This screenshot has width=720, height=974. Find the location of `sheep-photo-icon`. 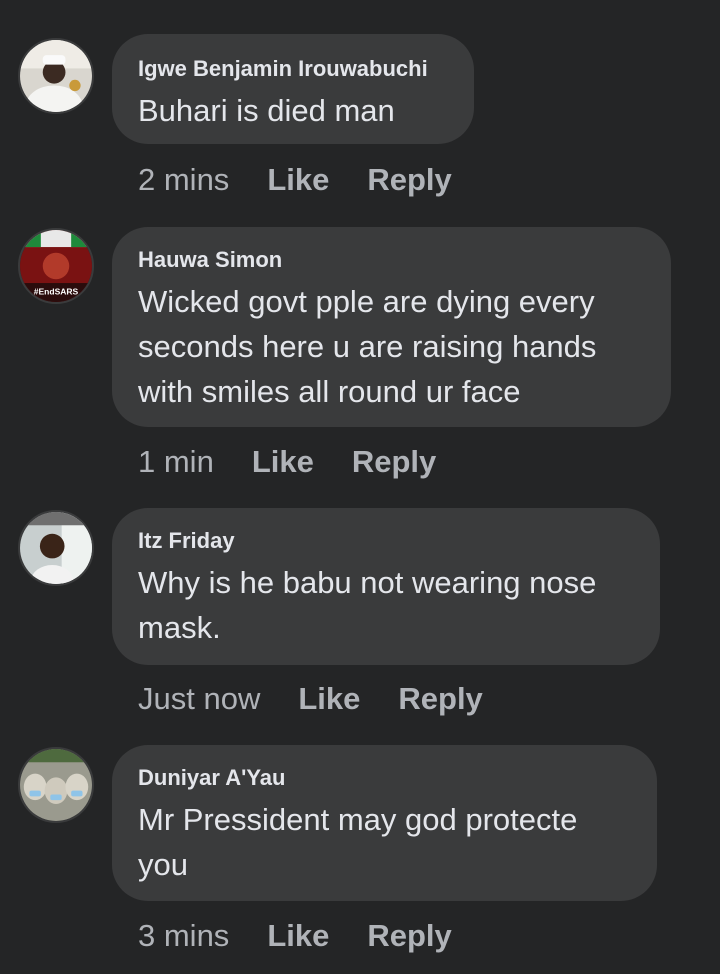

sheep-photo-icon is located at coordinates (56, 785).